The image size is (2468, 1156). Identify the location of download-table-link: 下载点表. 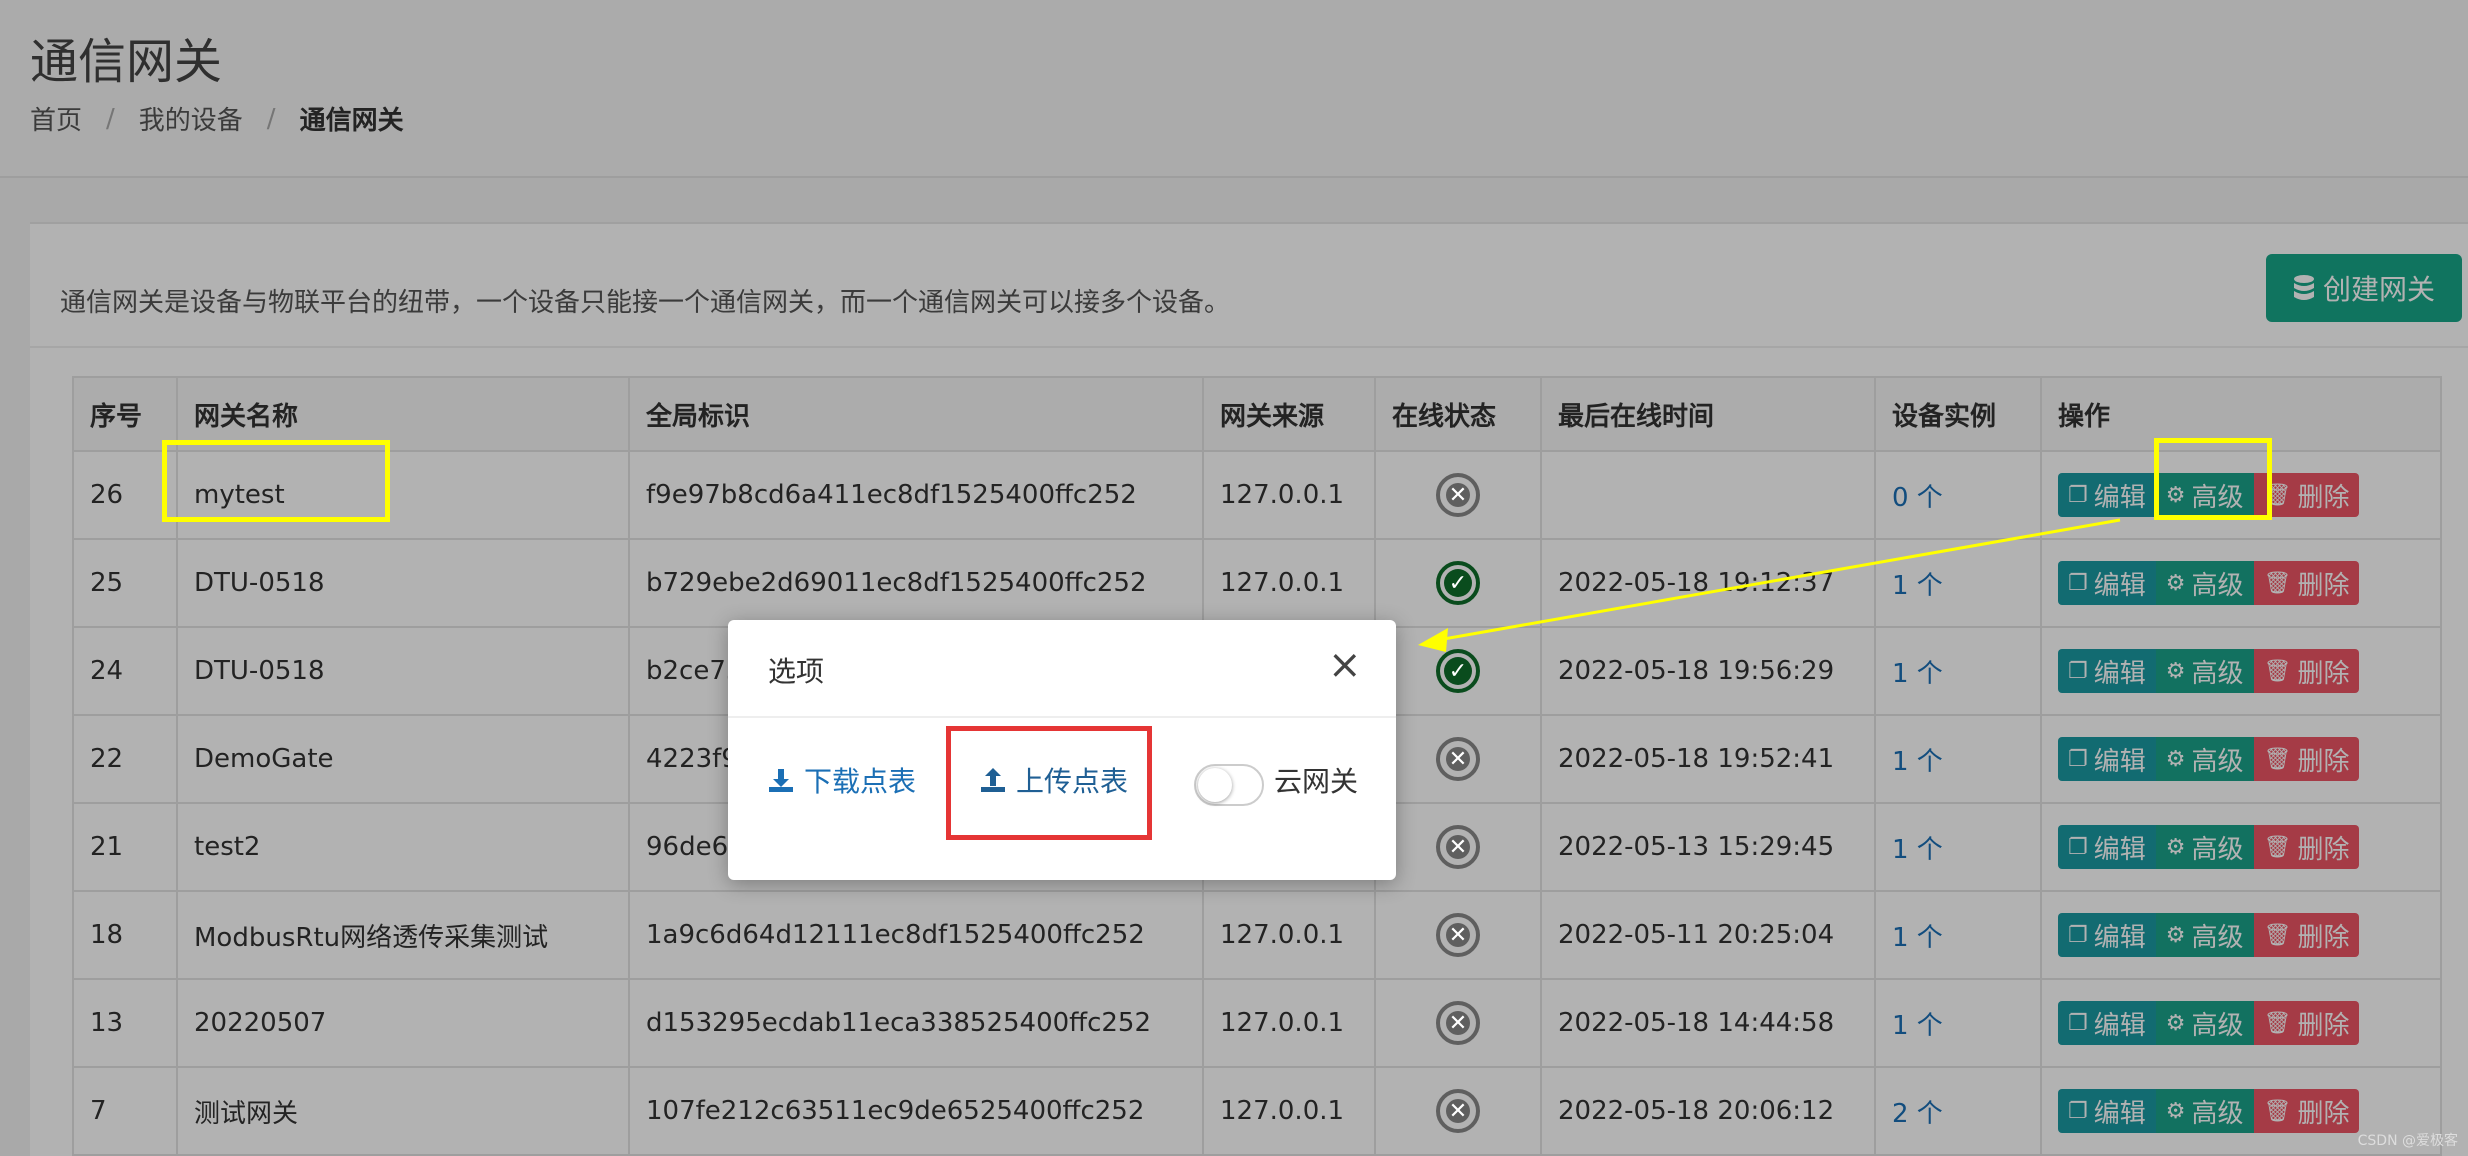
(842, 780).